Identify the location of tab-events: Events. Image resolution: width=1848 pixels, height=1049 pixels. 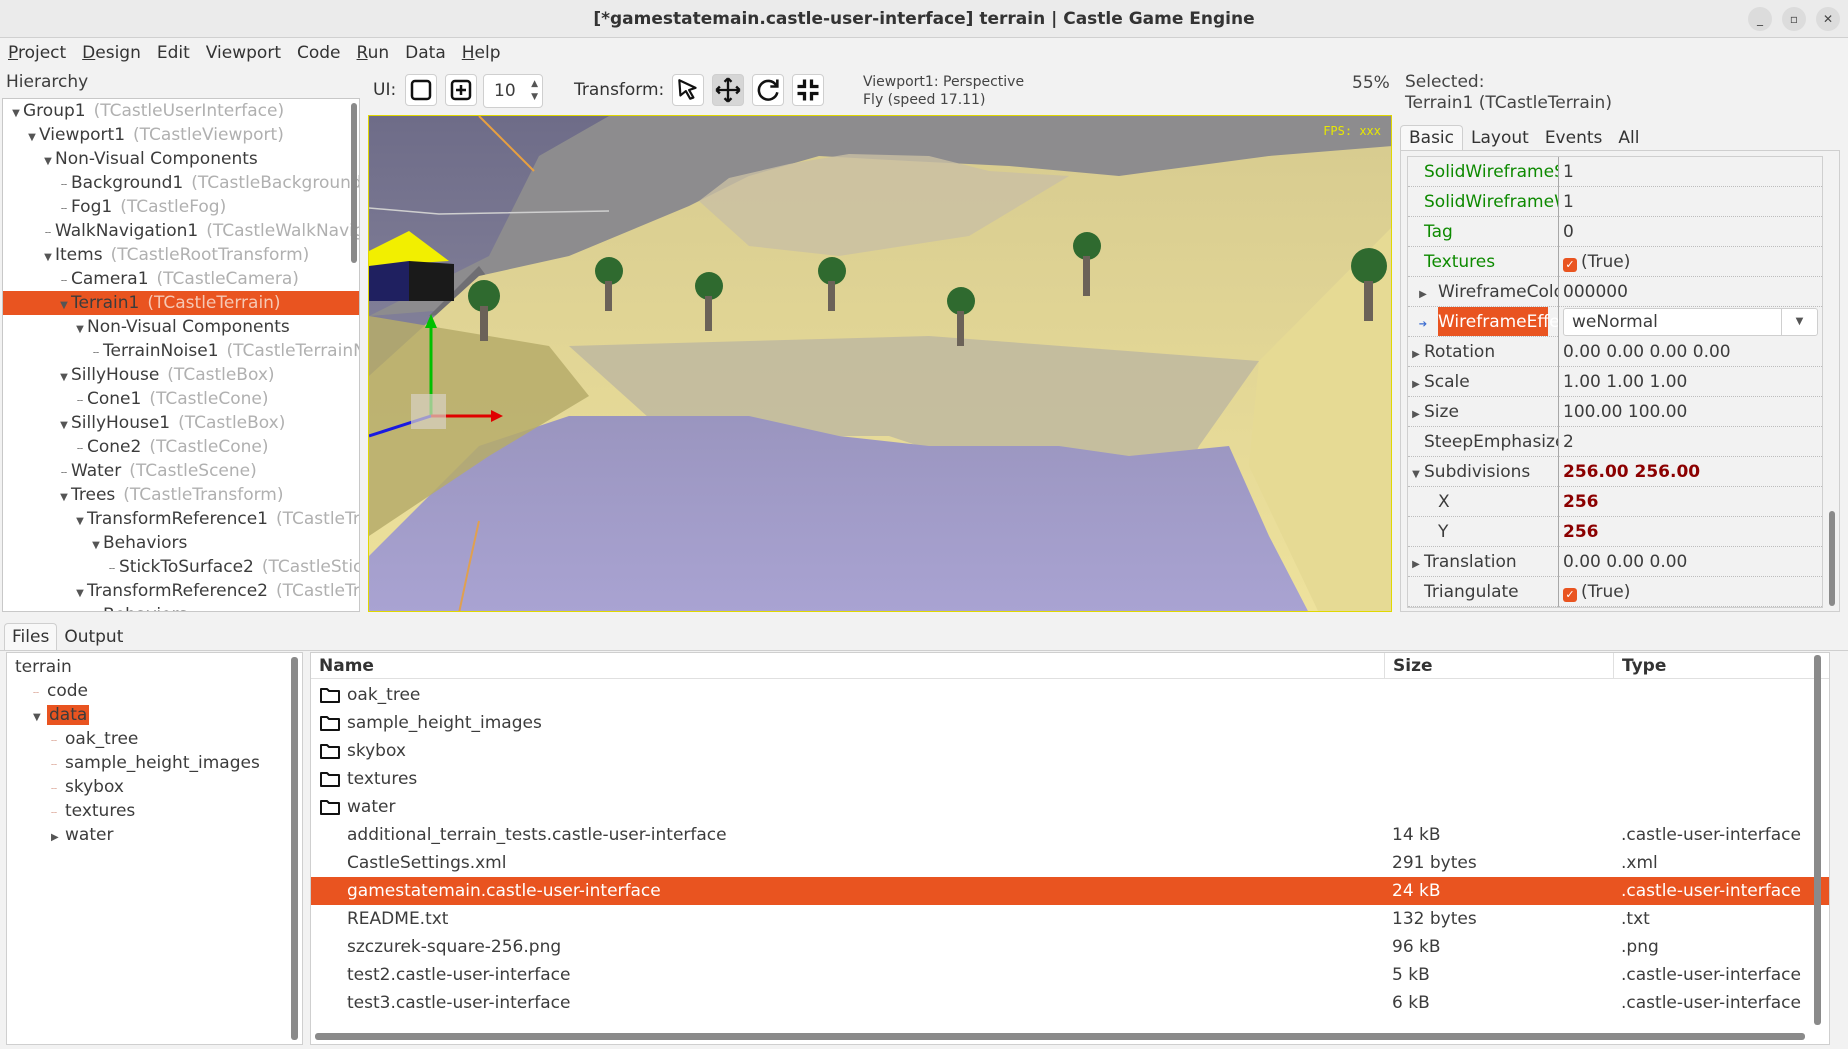
(1574, 138).